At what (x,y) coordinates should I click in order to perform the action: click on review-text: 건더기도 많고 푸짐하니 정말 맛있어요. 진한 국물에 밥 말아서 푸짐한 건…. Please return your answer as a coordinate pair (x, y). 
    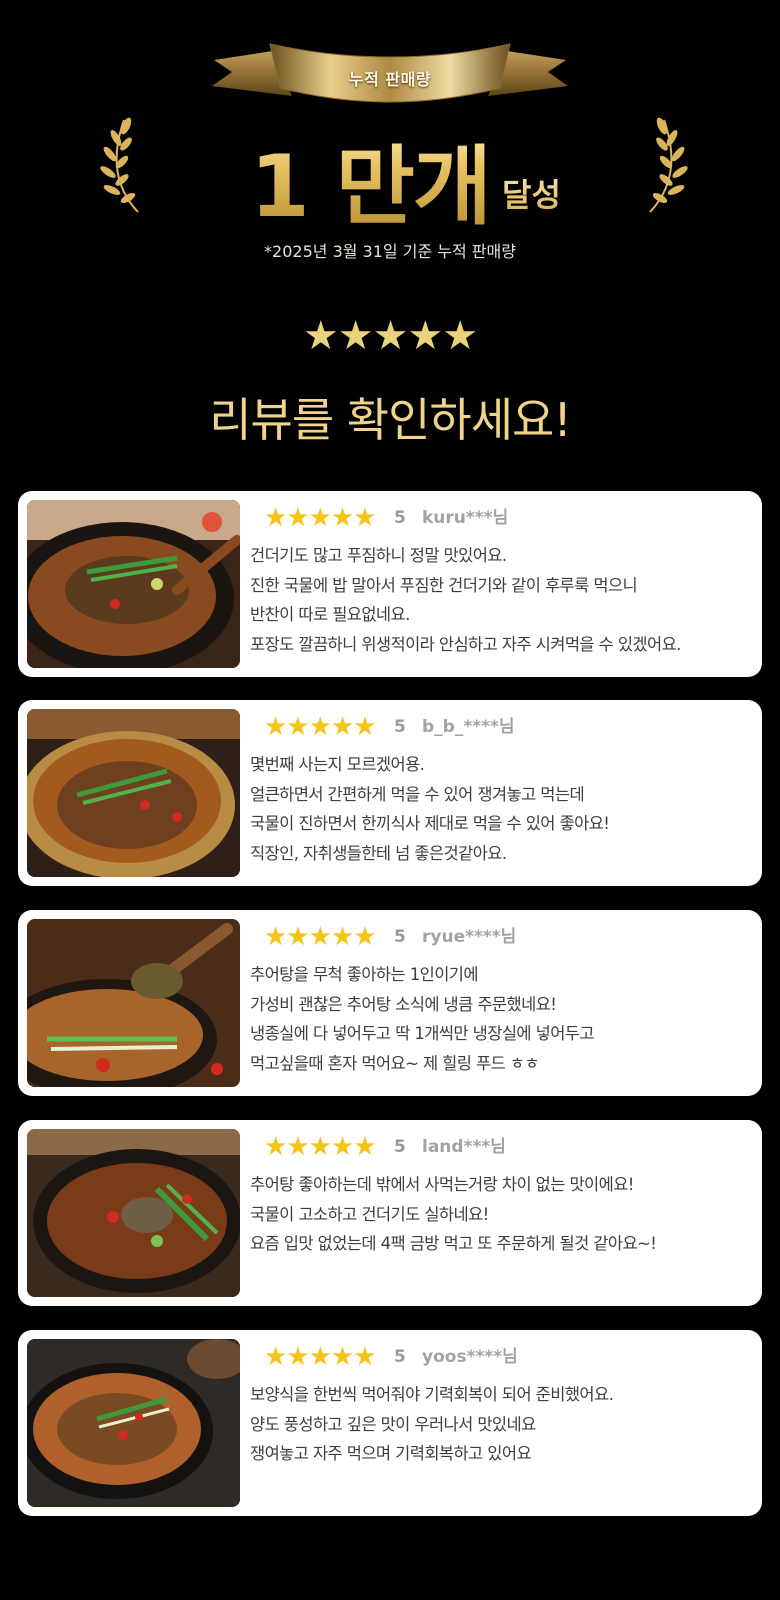
    Looking at the image, I should click on (503, 600).